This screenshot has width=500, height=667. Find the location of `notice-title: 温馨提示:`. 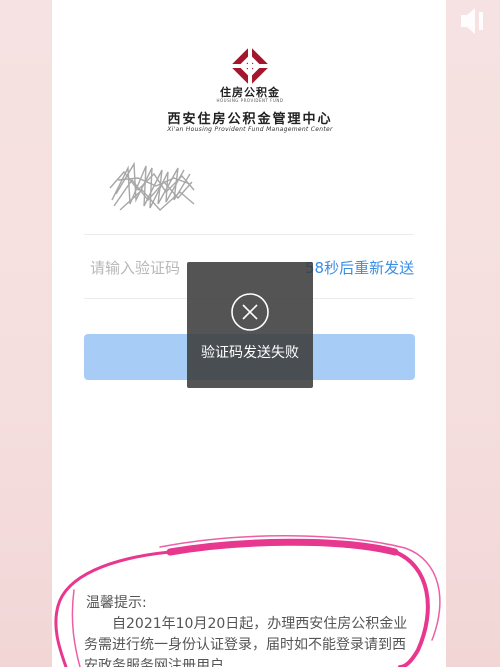

notice-title: 温馨提示: is located at coordinates (116, 603).